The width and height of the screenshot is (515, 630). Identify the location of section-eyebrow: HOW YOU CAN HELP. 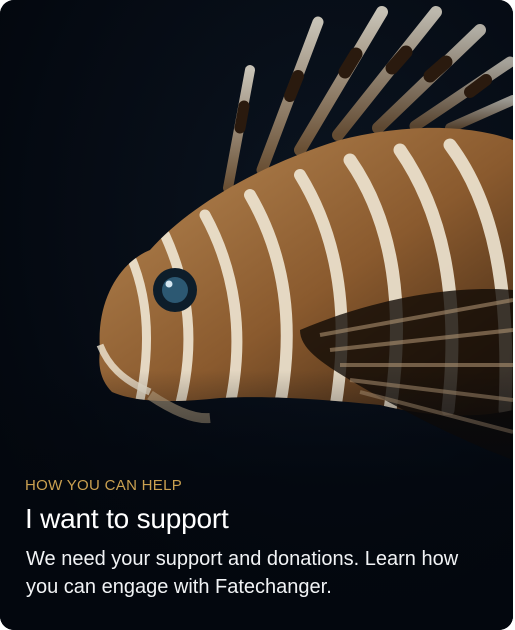
(104, 485).